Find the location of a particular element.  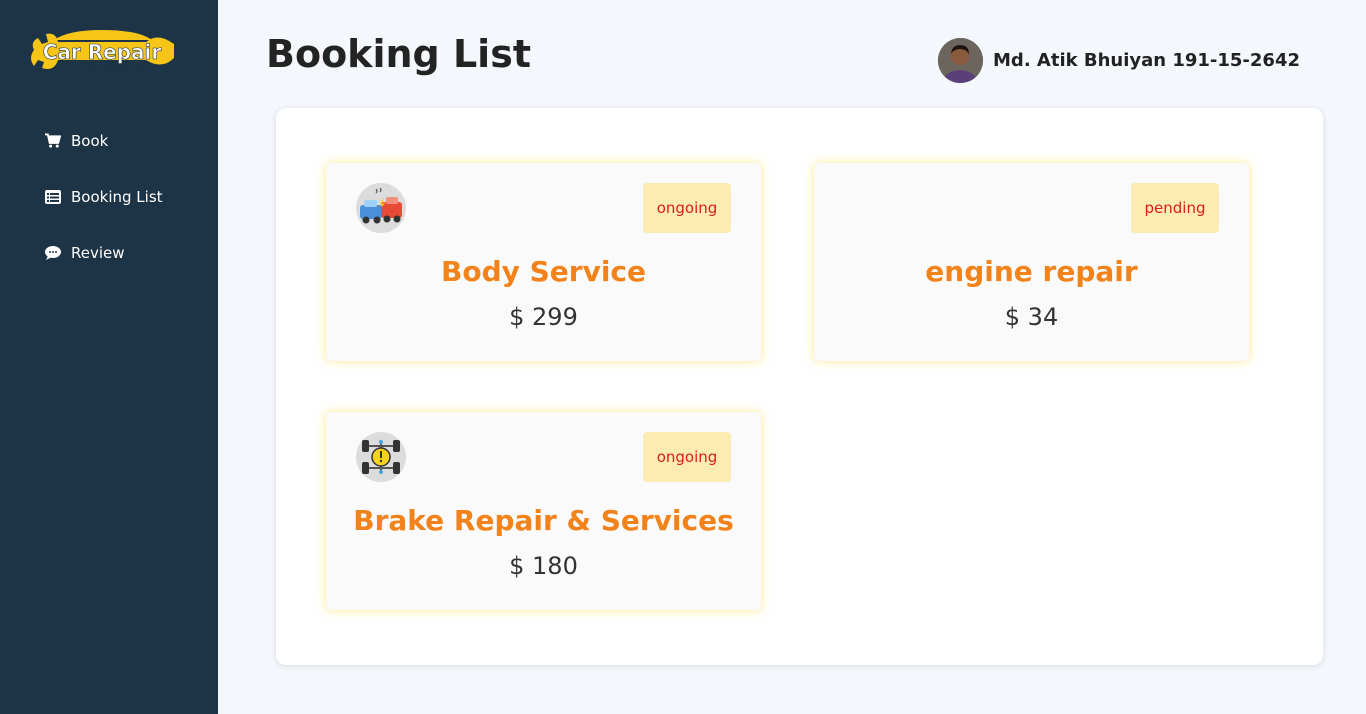

user-profile: Md. Atik Bhuiyan 191-15-2642 is located at coordinates (1119, 60).